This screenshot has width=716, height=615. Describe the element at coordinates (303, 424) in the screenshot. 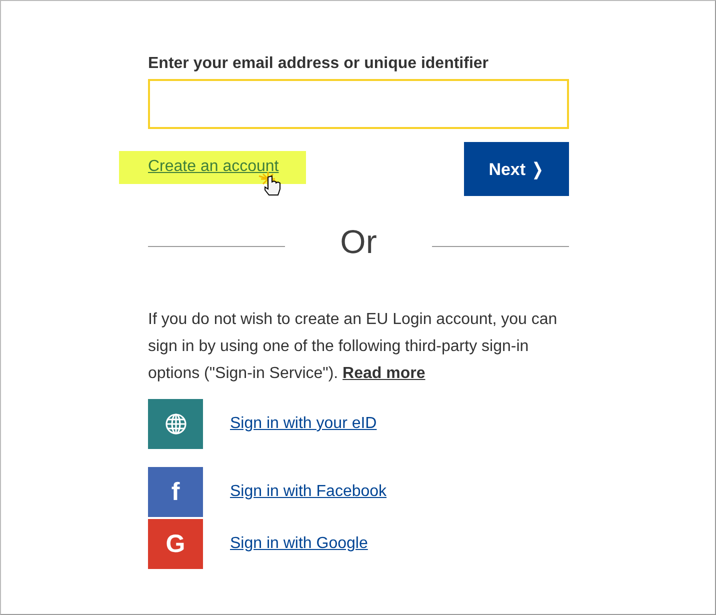

I see `sign-in-link: Sign in with your eID` at that location.